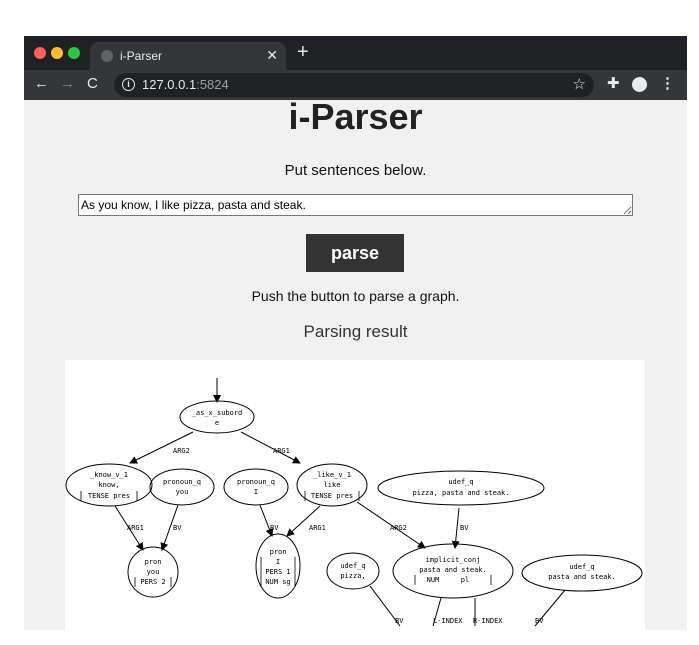 This screenshot has height=645, width=699. I want to click on result-heading: Parsing result, so click(355, 331).